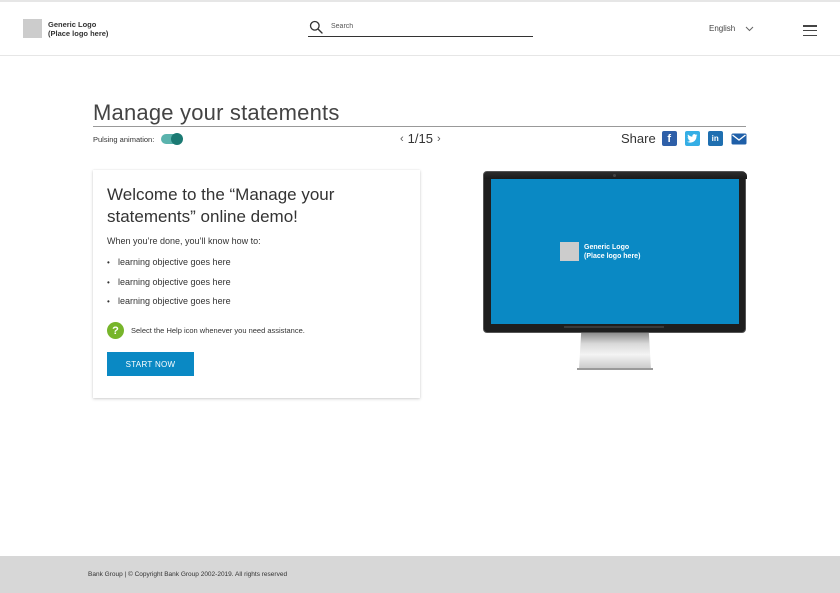 The width and height of the screenshot is (840, 593). I want to click on top-header: Generic Logo (Place logo here) English, so click(420, 28).